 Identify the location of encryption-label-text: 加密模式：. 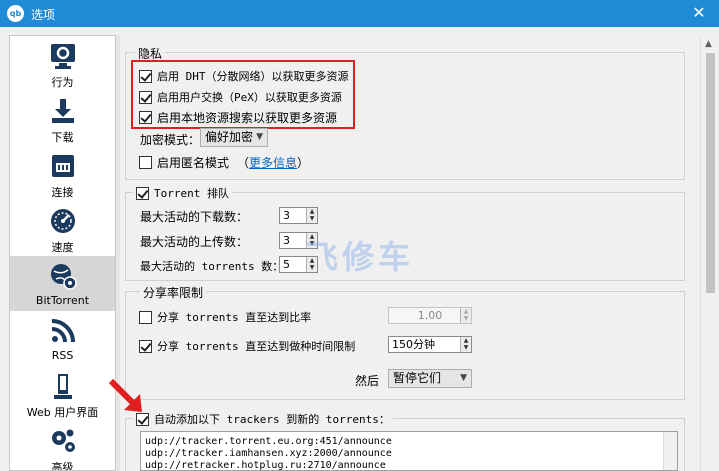
(170, 140).